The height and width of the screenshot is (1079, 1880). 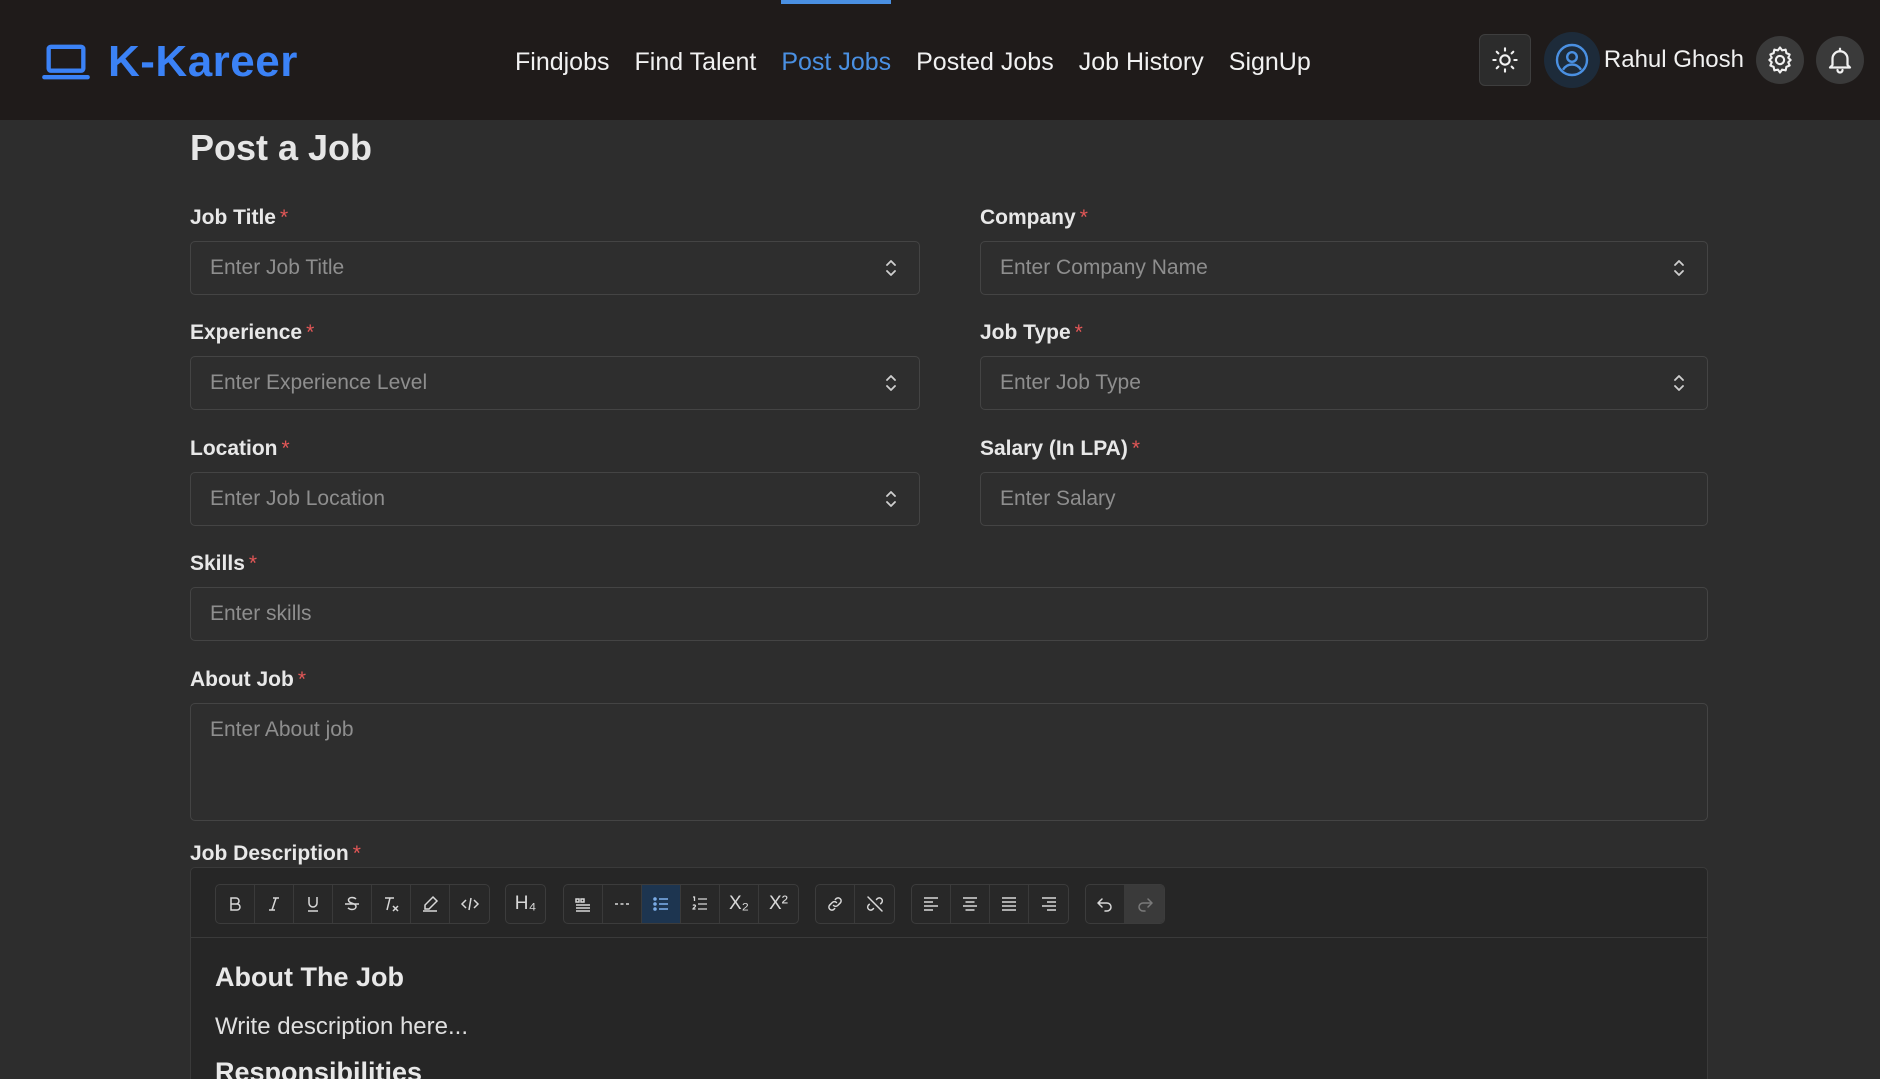 I want to click on job-title-label: Job Title *, so click(x=239, y=217).